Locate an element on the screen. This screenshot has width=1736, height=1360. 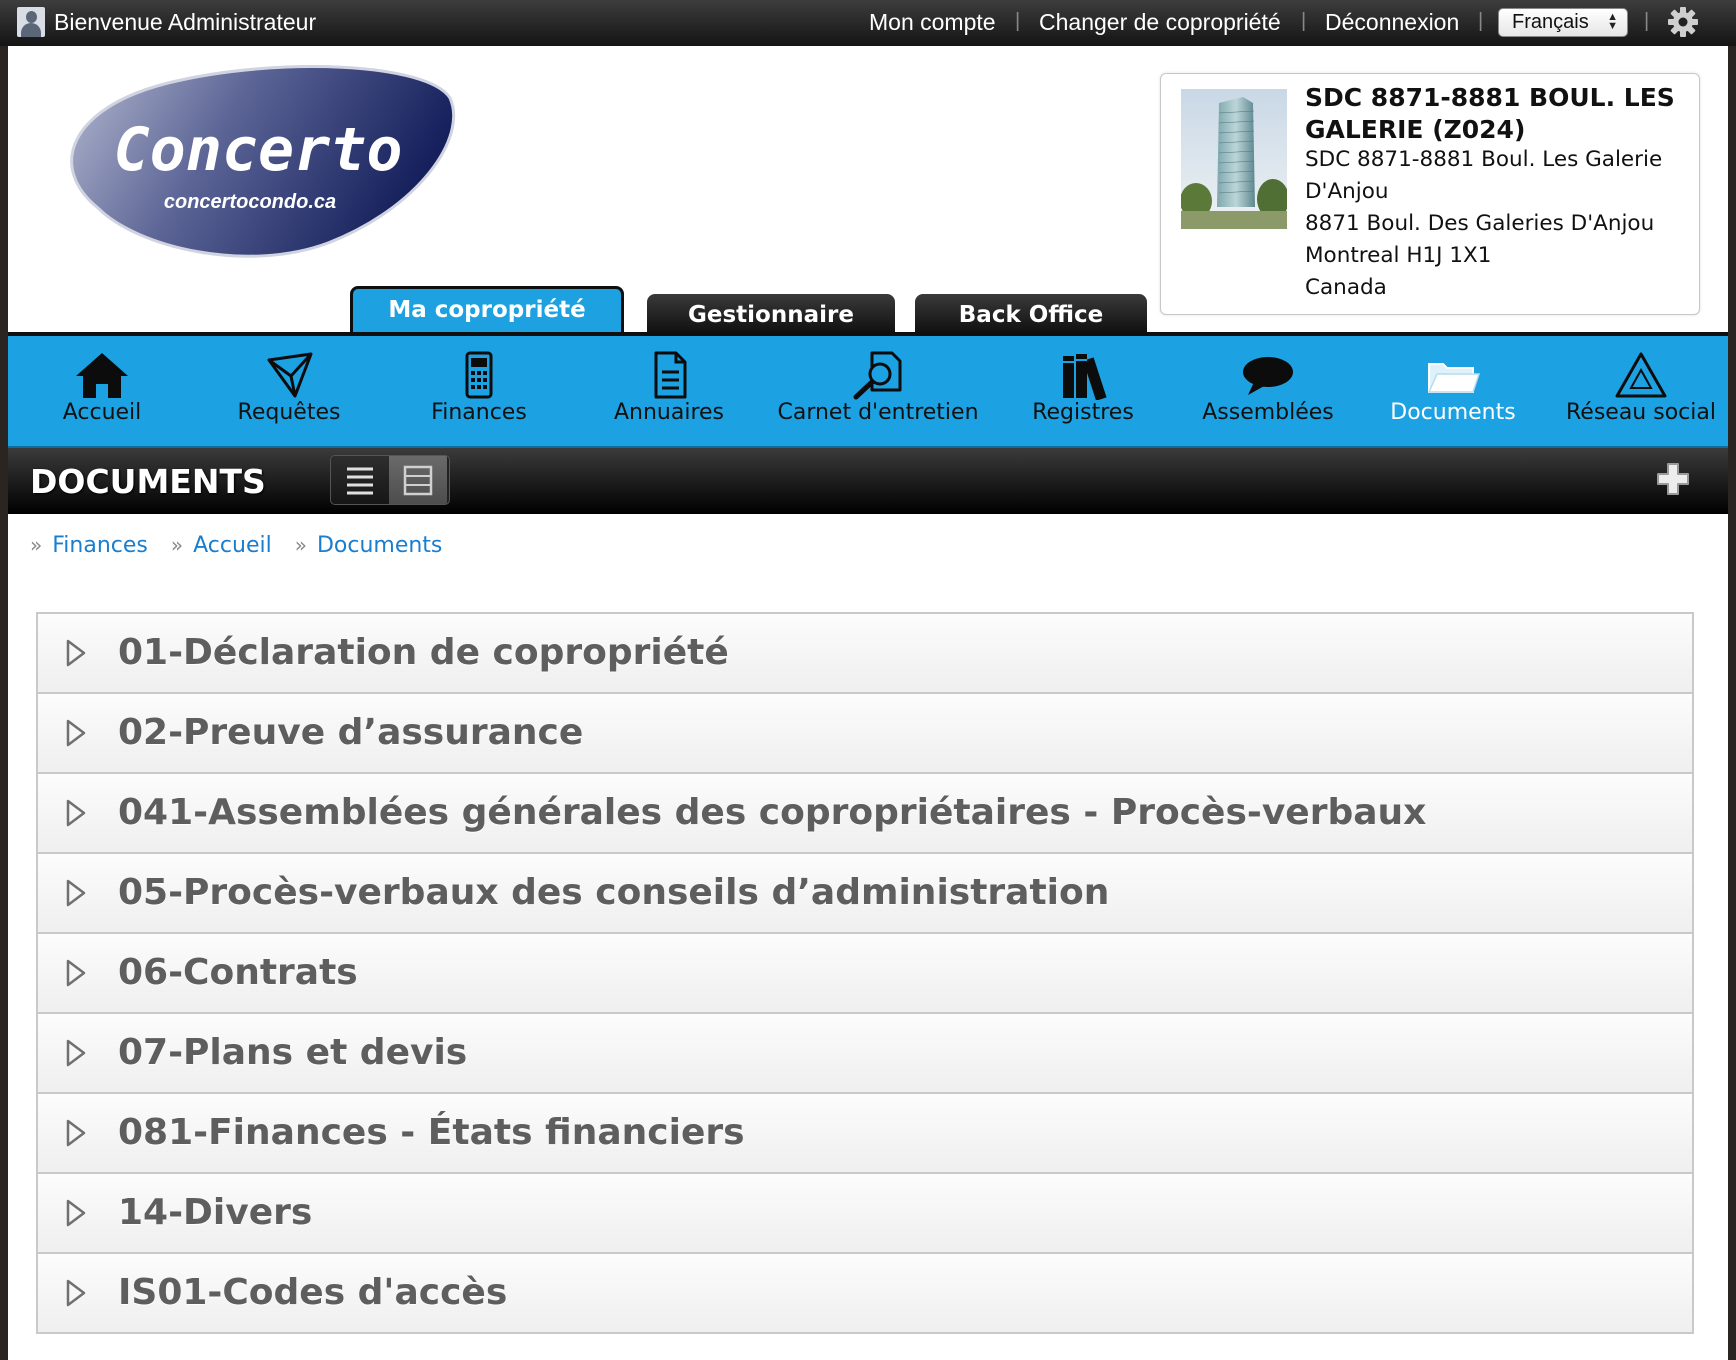
nav-item-registres: Registres is located at coordinates (1083, 391).